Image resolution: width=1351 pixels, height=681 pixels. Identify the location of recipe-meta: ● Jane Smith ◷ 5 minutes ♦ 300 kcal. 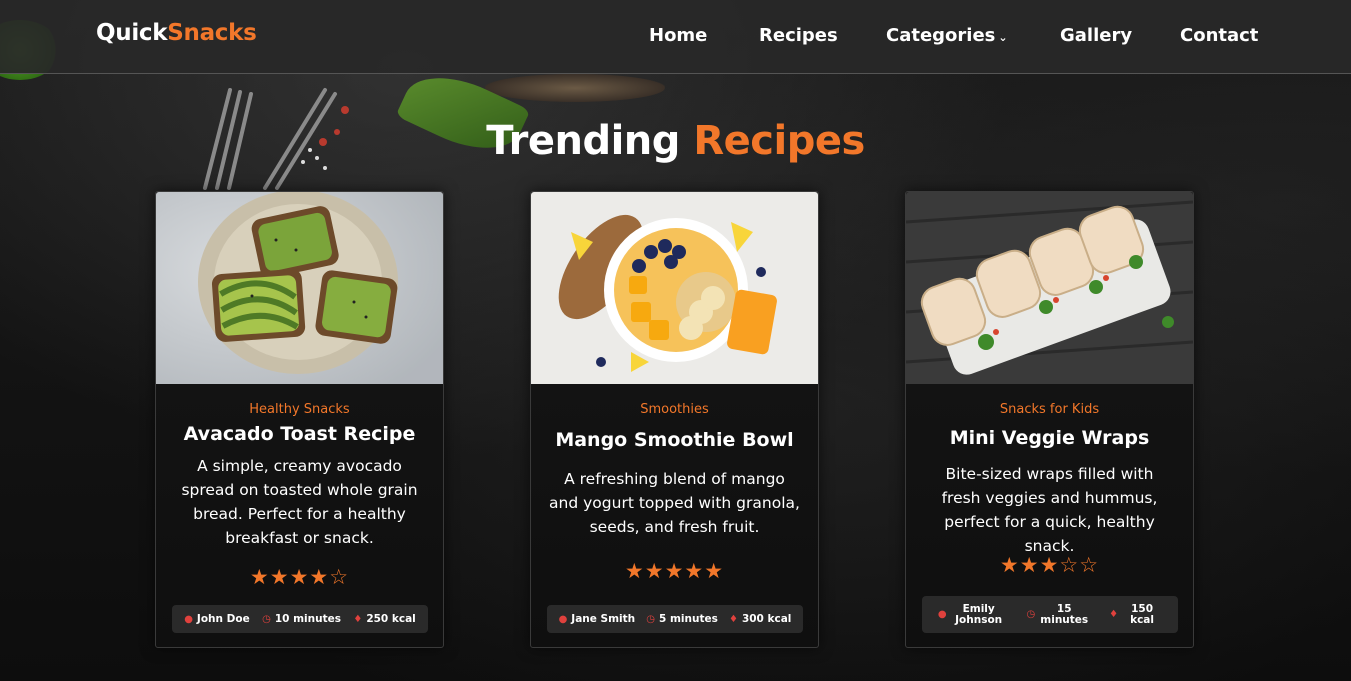
(675, 619).